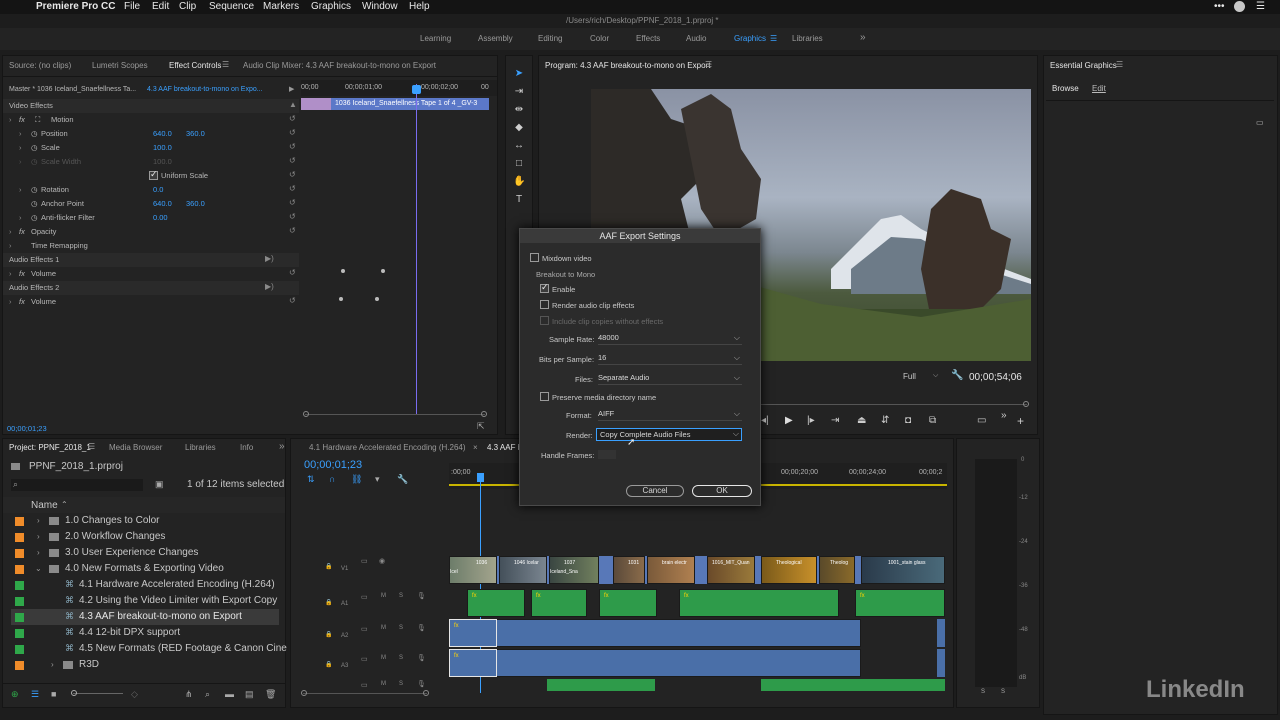 The width and height of the screenshot is (1280, 720). What do you see at coordinates (1260, 6) in the screenshot?
I see `list-icon: ☰` at bounding box center [1260, 6].